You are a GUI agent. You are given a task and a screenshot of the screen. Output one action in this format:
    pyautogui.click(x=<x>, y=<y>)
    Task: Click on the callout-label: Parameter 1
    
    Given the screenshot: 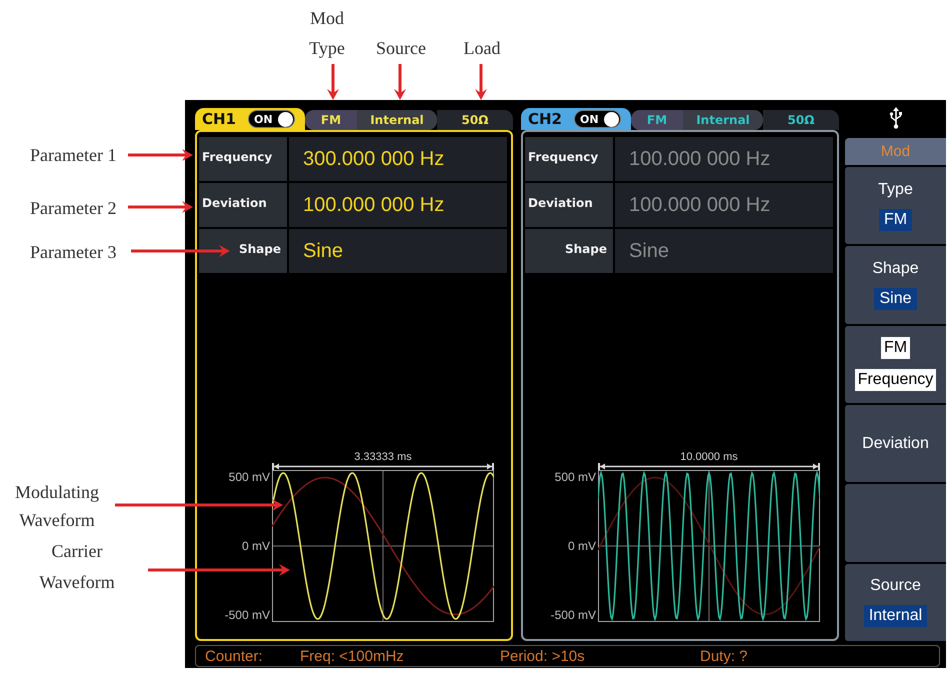 What is the action you would take?
    pyautogui.click(x=73, y=155)
    